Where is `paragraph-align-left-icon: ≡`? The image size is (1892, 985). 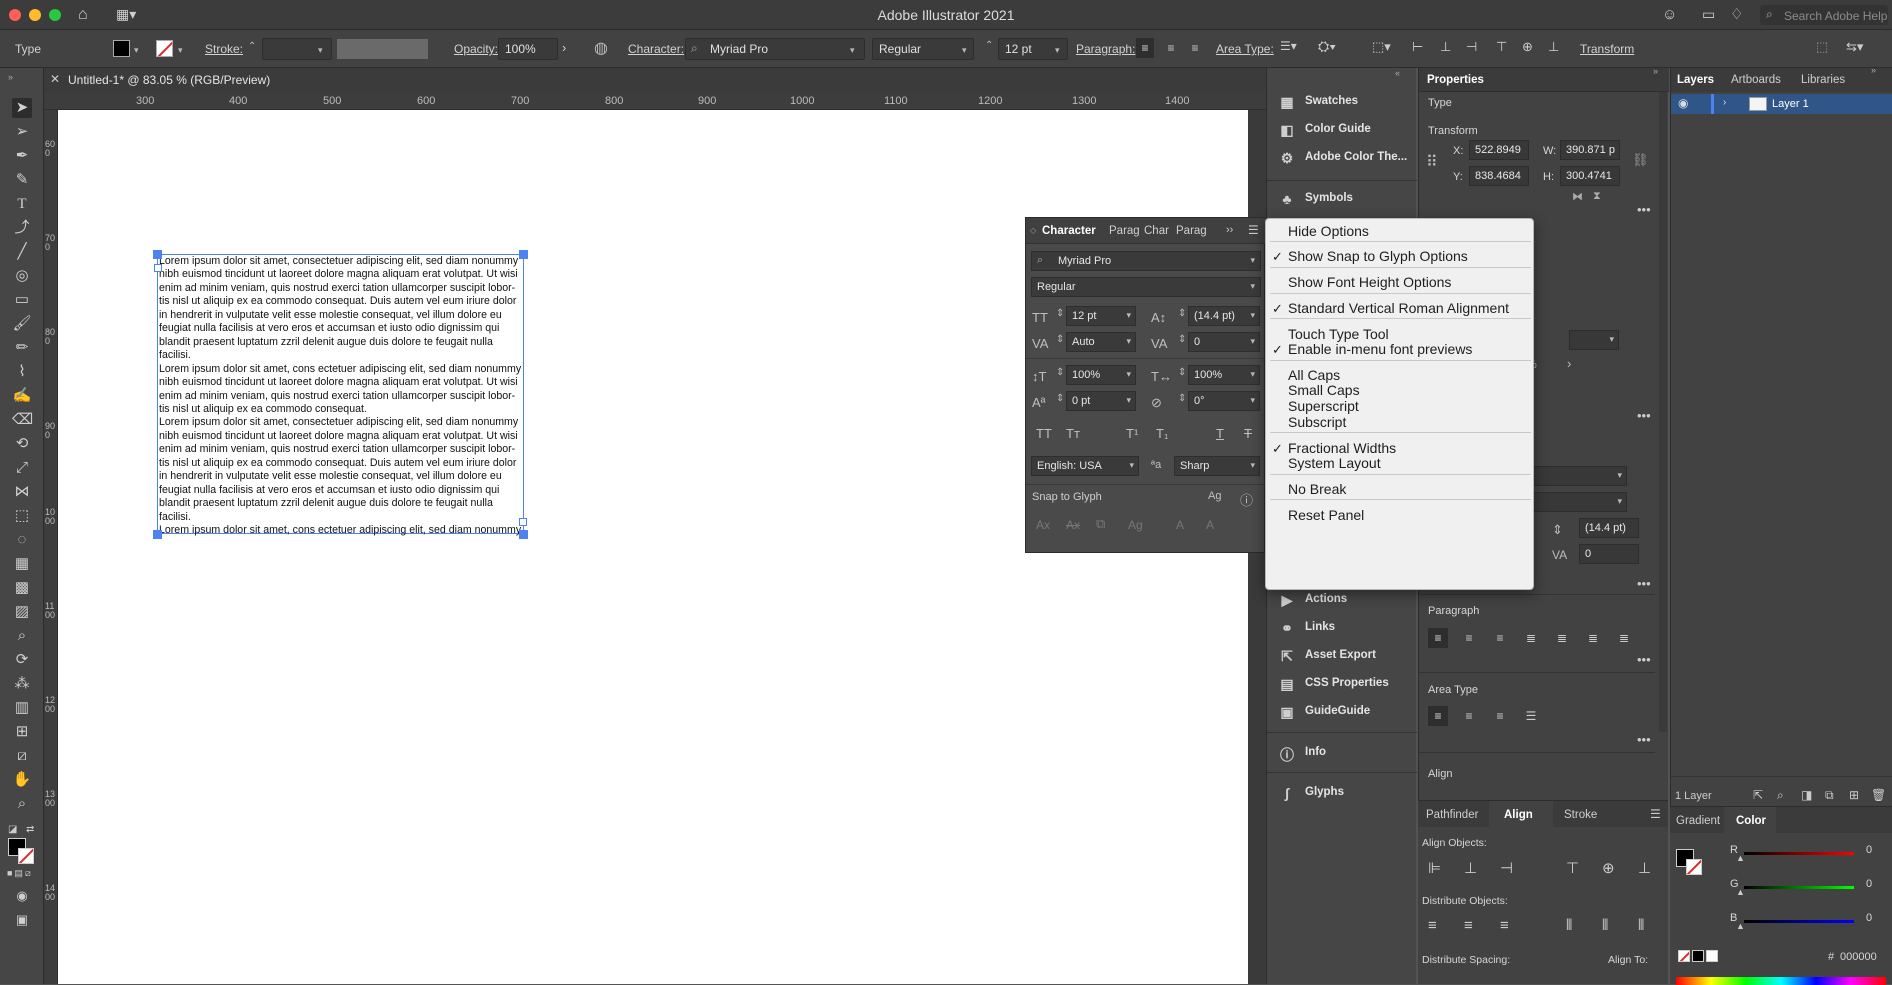
paragraph-align-left-icon: ≡ is located at coordinates (1438, 638).